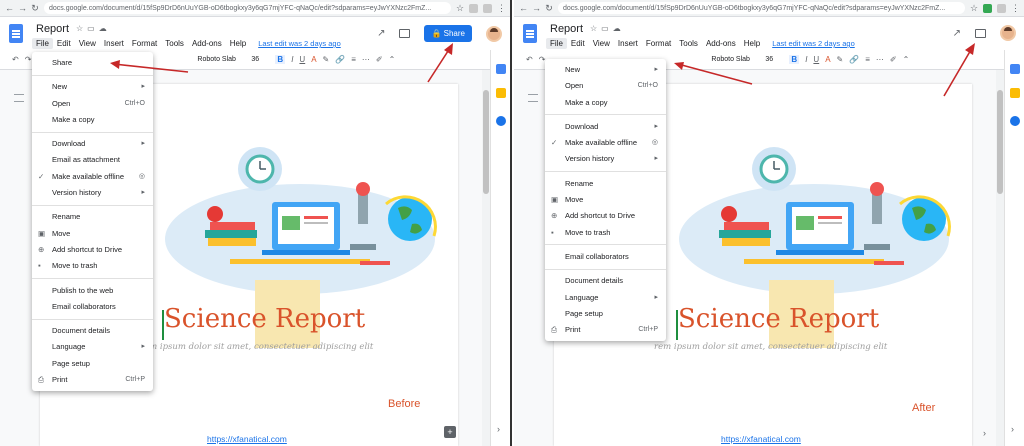  I want to click on back-icon: ←, so click(523, 8).